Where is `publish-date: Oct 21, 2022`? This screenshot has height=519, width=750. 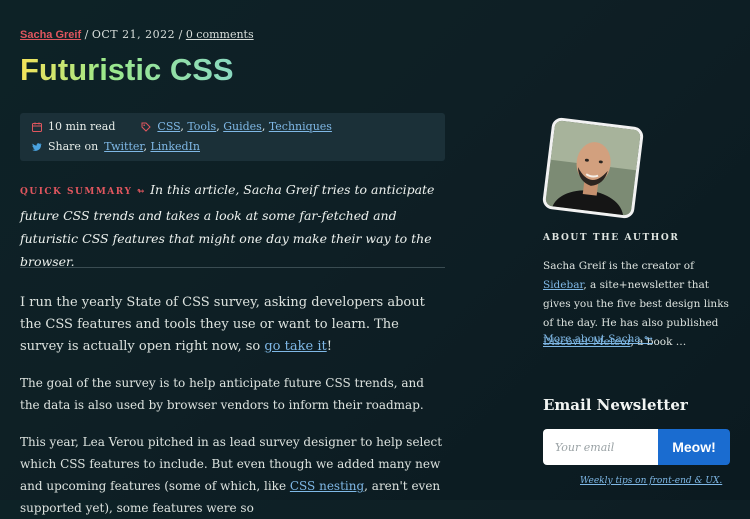
publish-date: Oct 21, 2022 is located at coordinates (133, 34).